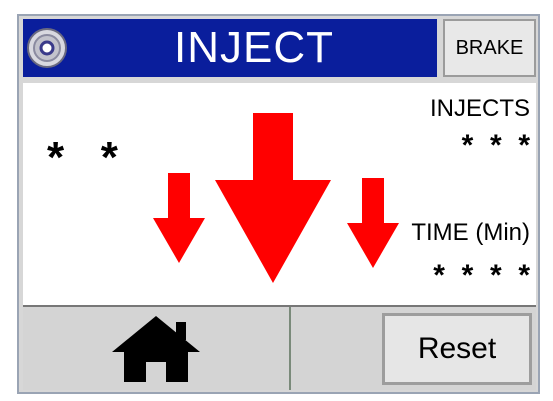  I want to click on time-value: * * * *, so click(481, 275).